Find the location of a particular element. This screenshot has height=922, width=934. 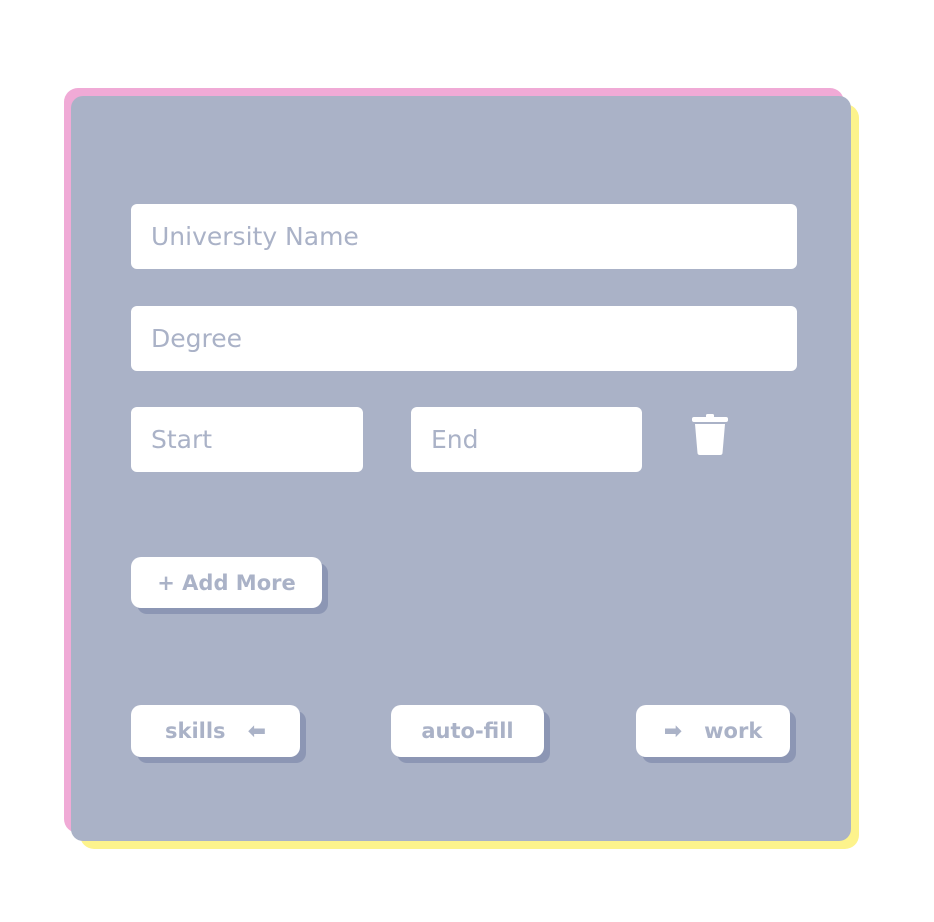

skills-back-button: skills ⬅ is located at coordinates (215, 731).